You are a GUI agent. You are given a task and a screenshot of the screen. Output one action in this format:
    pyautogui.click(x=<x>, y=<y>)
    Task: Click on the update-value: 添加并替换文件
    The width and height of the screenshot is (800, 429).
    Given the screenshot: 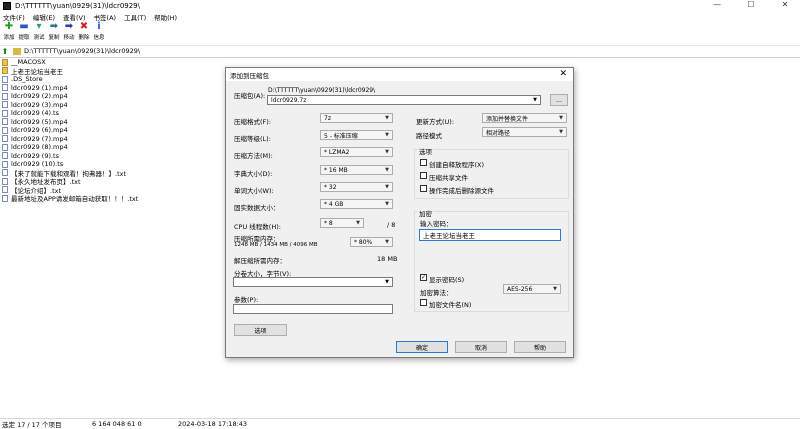 What is the action you would take?
    pyautogui.click(x=507, y=119)
    